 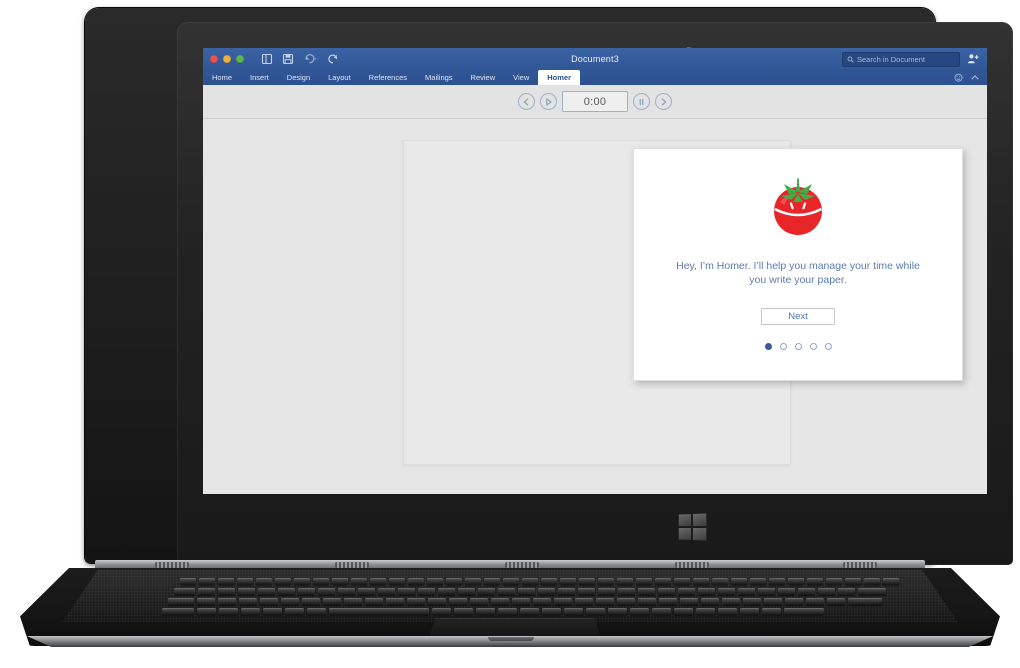 What do you see at coordinates (511, 639) in the screenshot?
I see `laptop-lid-notch` at bounding box center [511, 639].